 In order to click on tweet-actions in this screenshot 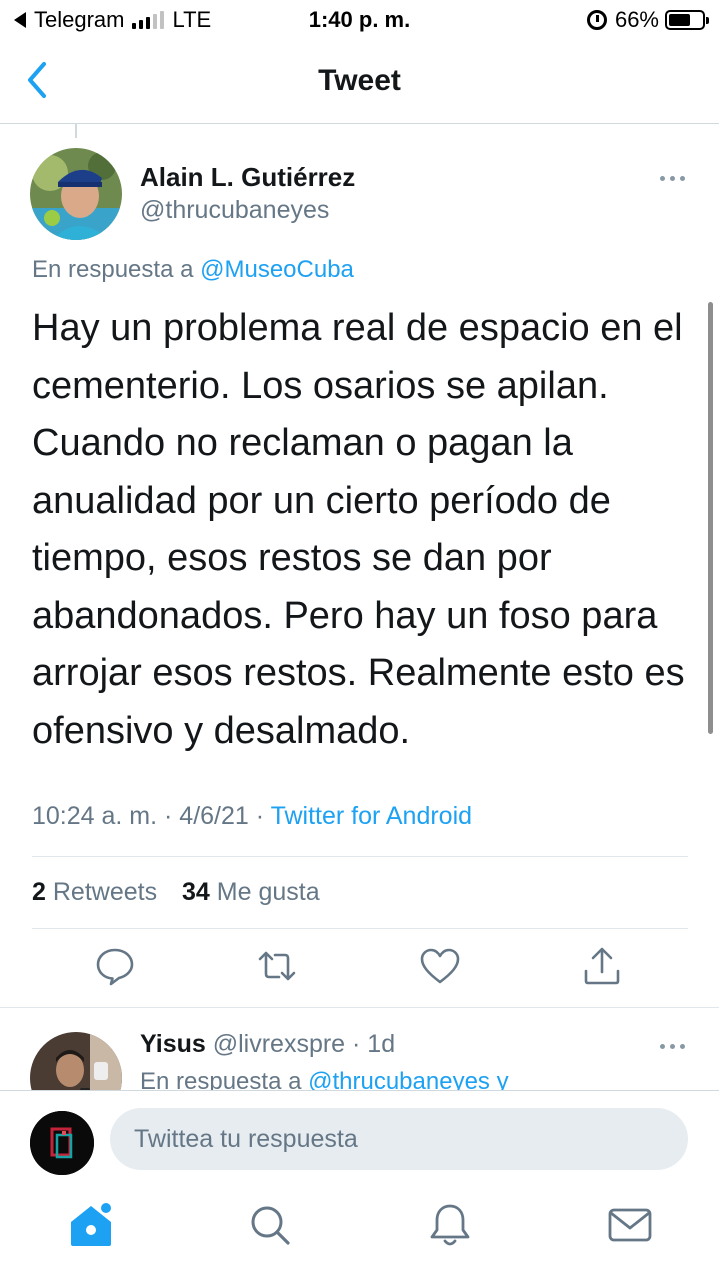, I will do `click(359, 969)`.